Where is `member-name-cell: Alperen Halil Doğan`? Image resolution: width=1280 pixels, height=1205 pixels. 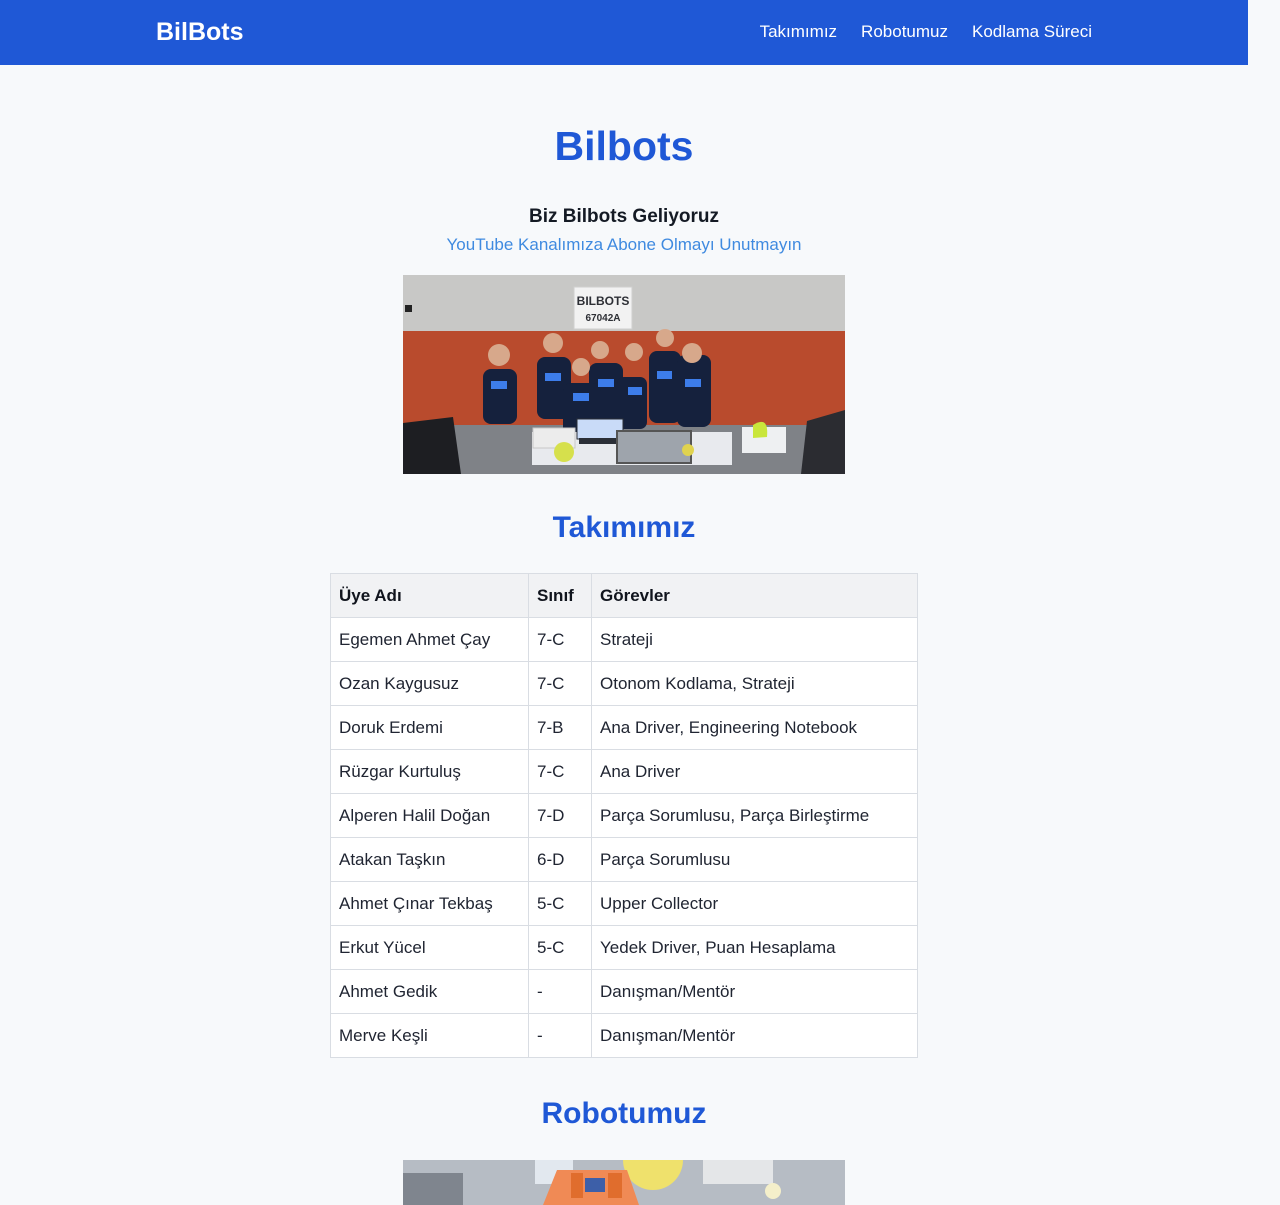
member-name-cell: Alperen Halil Doğan is located at coordinates (429, 815).